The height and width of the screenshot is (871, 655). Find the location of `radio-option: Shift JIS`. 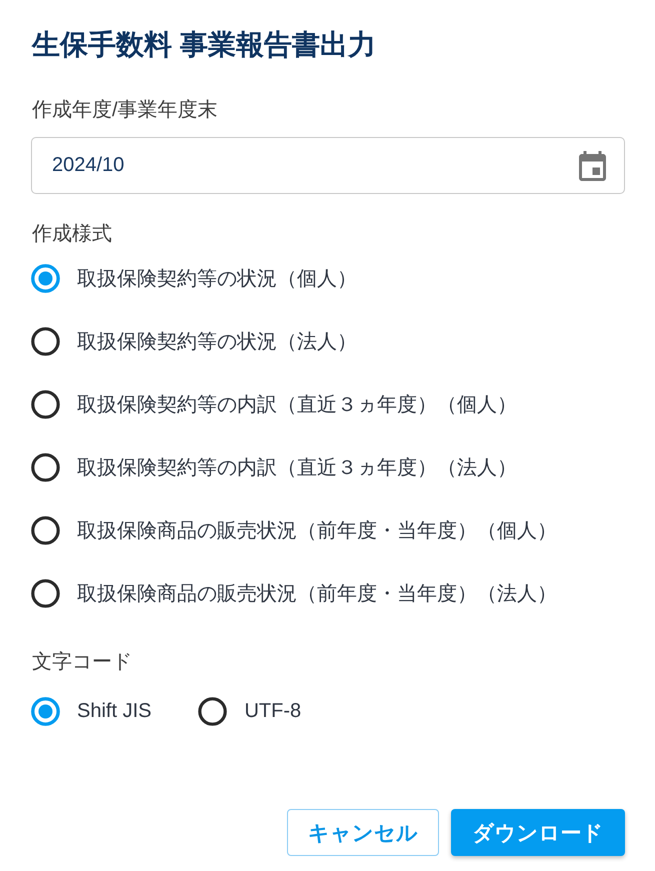

radio-option: Shift JIS is located at coordinates (91, 711).